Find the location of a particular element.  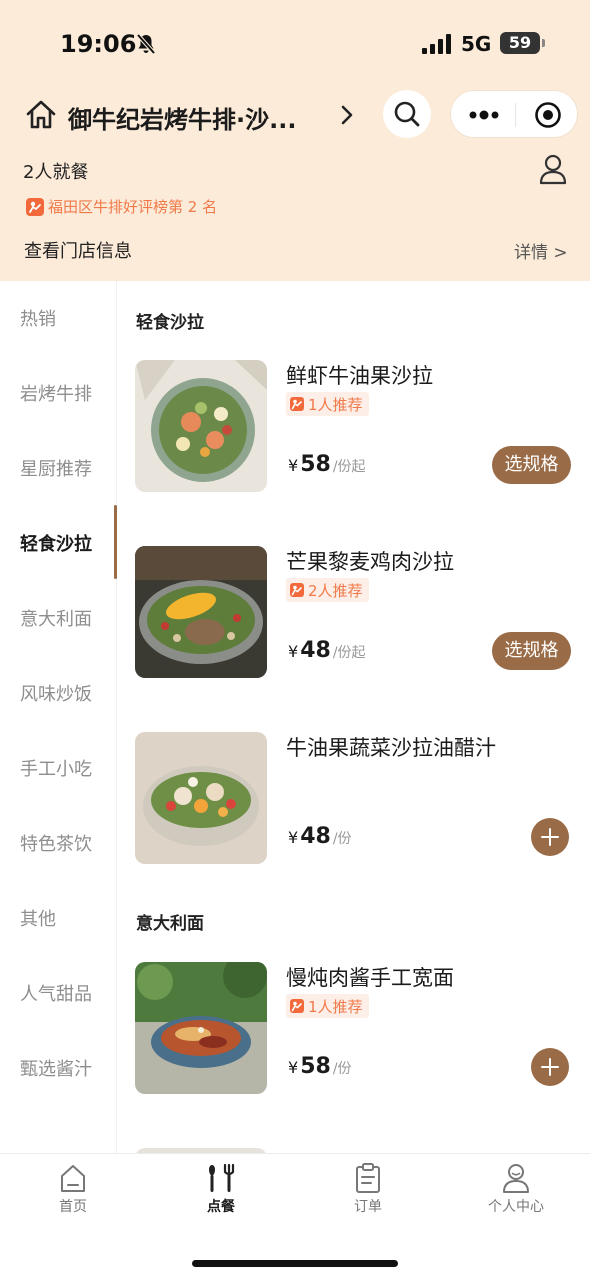

dish-item: 芒果黎麦鸡肉沙拉 2人推荐 ¥48/份起 选规格 is located at coordinates (353, 613).